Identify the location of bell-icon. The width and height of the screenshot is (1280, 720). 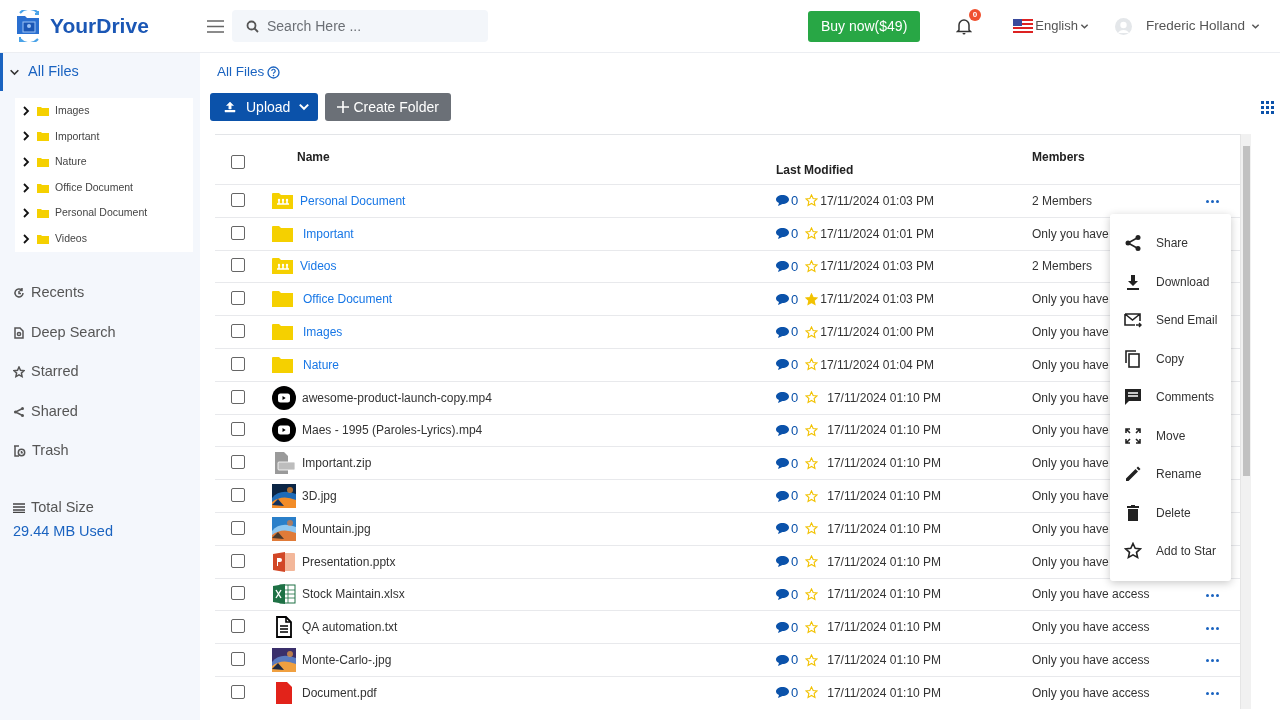
(964, 27).